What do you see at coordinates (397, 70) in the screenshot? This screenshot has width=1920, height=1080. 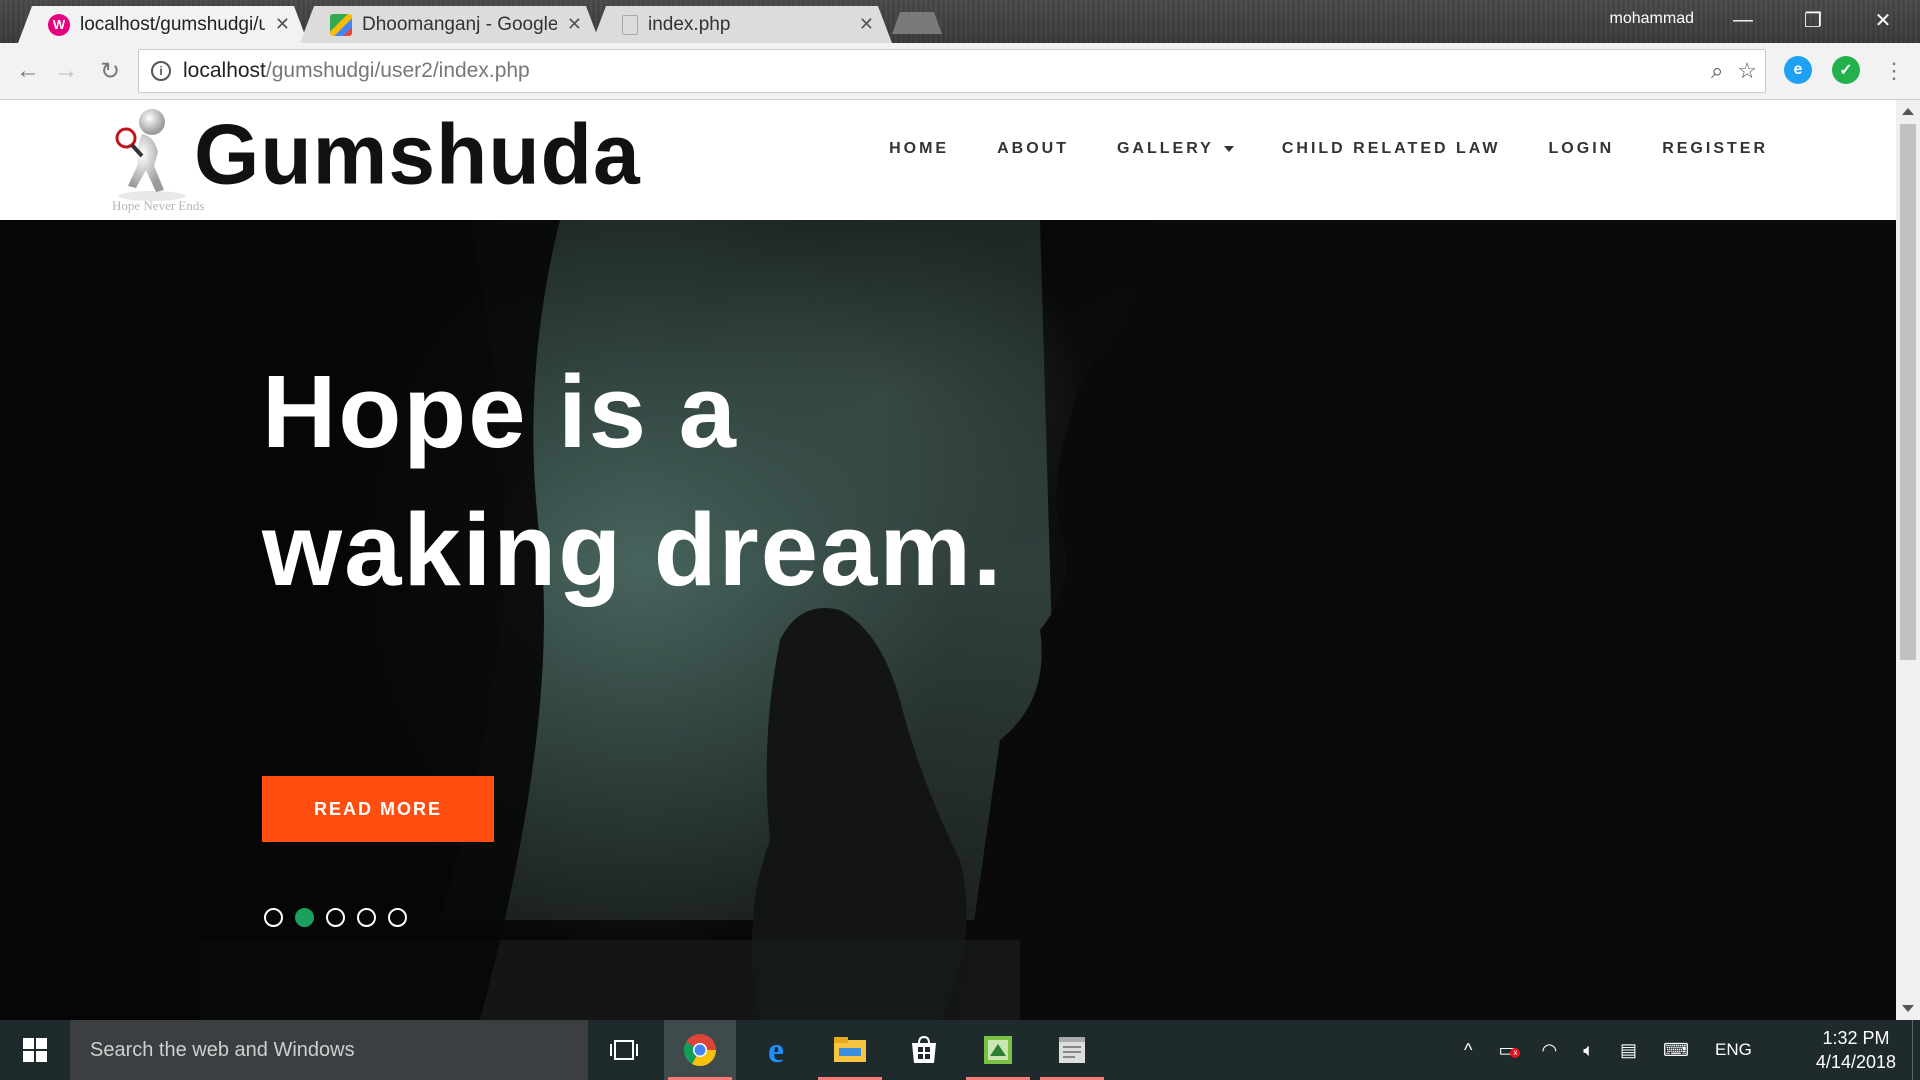 I see `url-path: /gumshudgi/user2/index.php` at bounding box center [397, 70].